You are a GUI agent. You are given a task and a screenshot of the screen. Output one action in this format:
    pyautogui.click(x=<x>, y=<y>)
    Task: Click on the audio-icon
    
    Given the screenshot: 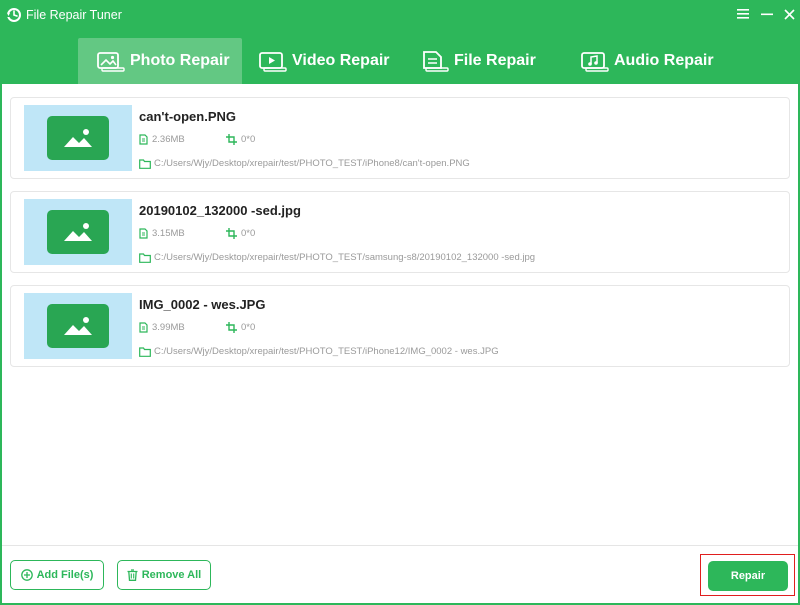 What is the action you would take?
    pyautogui.click(x=595, y=62)
    